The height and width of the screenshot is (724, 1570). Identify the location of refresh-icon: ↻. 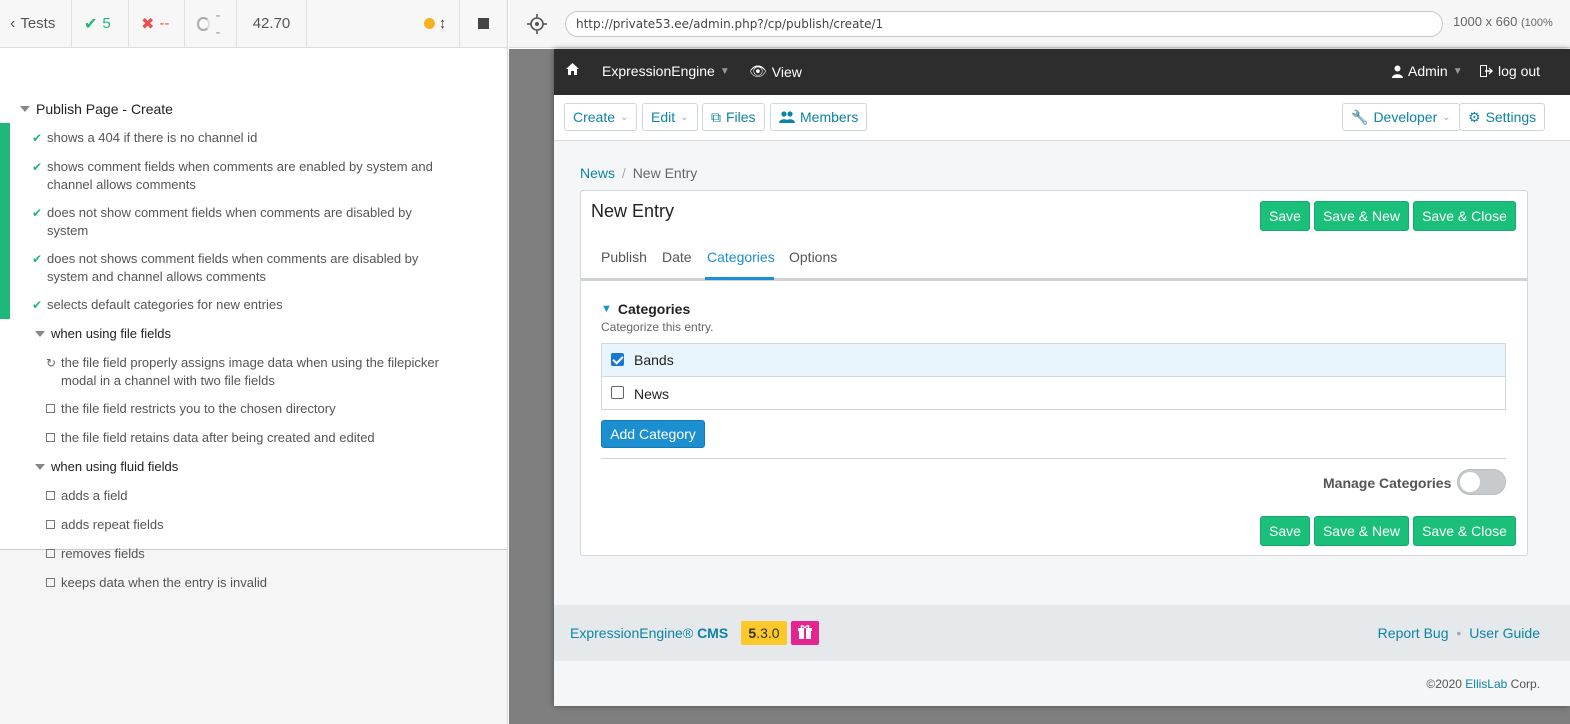
(51, 363).